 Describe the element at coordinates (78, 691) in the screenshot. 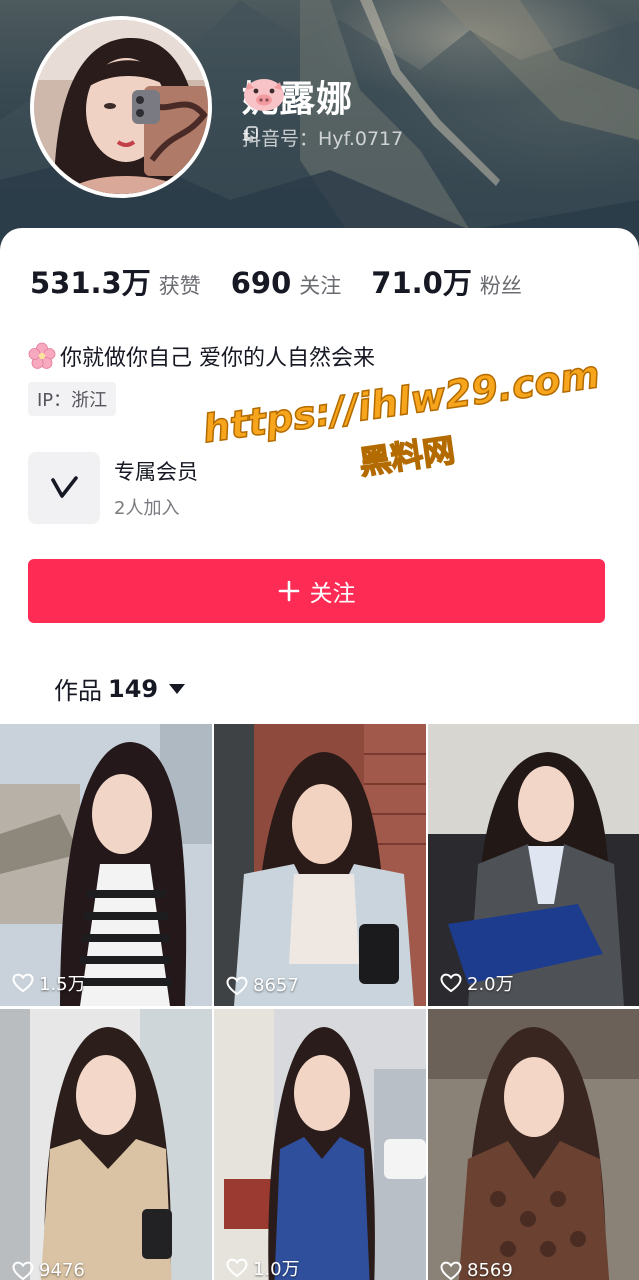

I see `works-tab-label: 作品` at that location.